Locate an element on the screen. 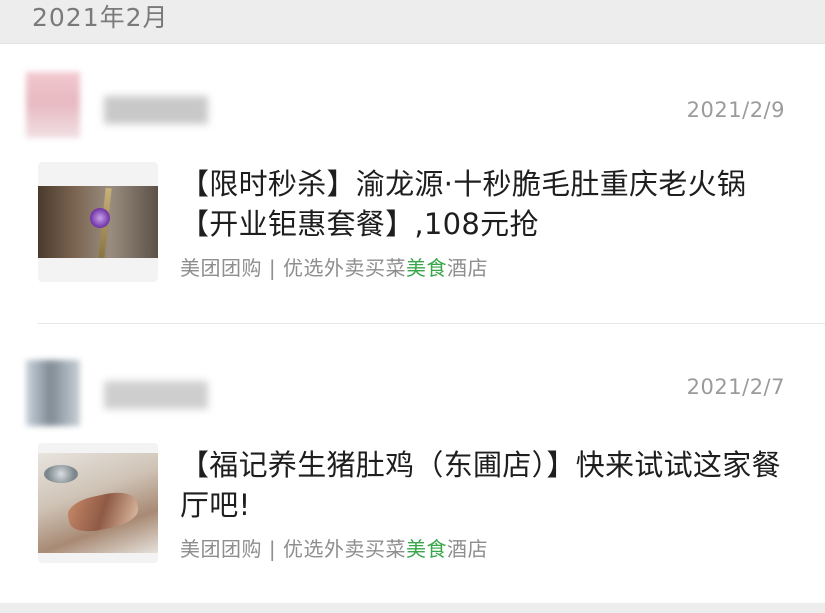 This screenshot has height=613, width=825. month-label: 2021年2月 is located at coordinates (100, 17).